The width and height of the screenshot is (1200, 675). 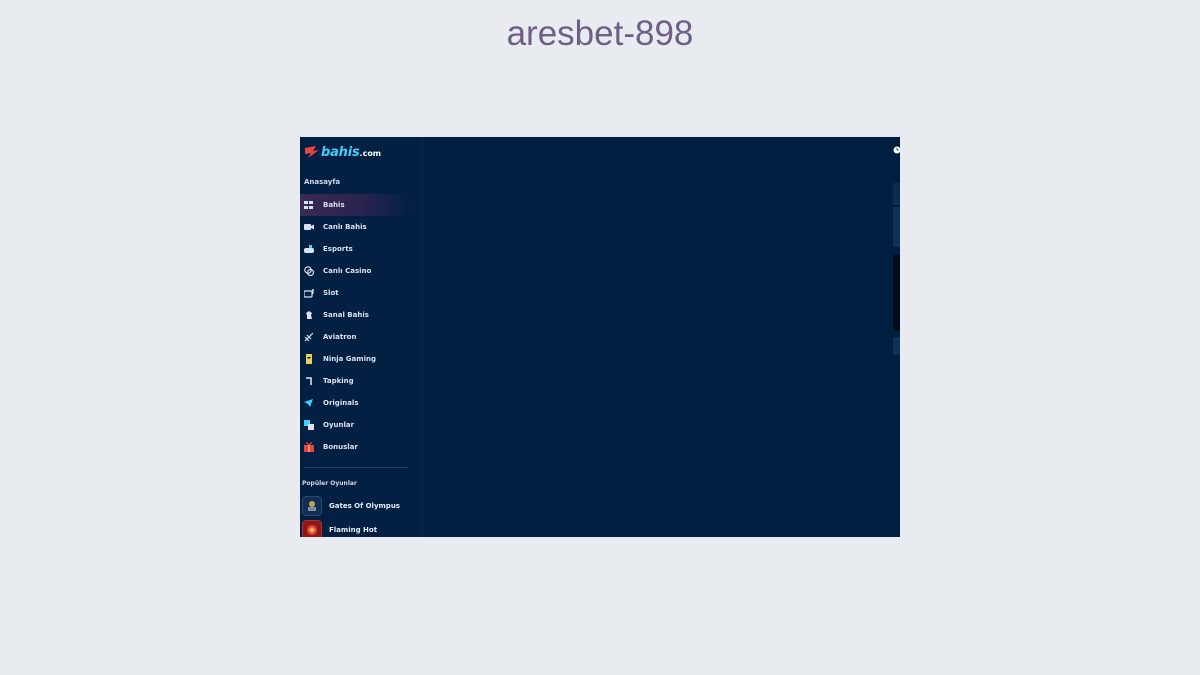 What do you see at coordinates (309, 315) in the screenshot?
I see `horse-icon` at bounding box center [309, 315].